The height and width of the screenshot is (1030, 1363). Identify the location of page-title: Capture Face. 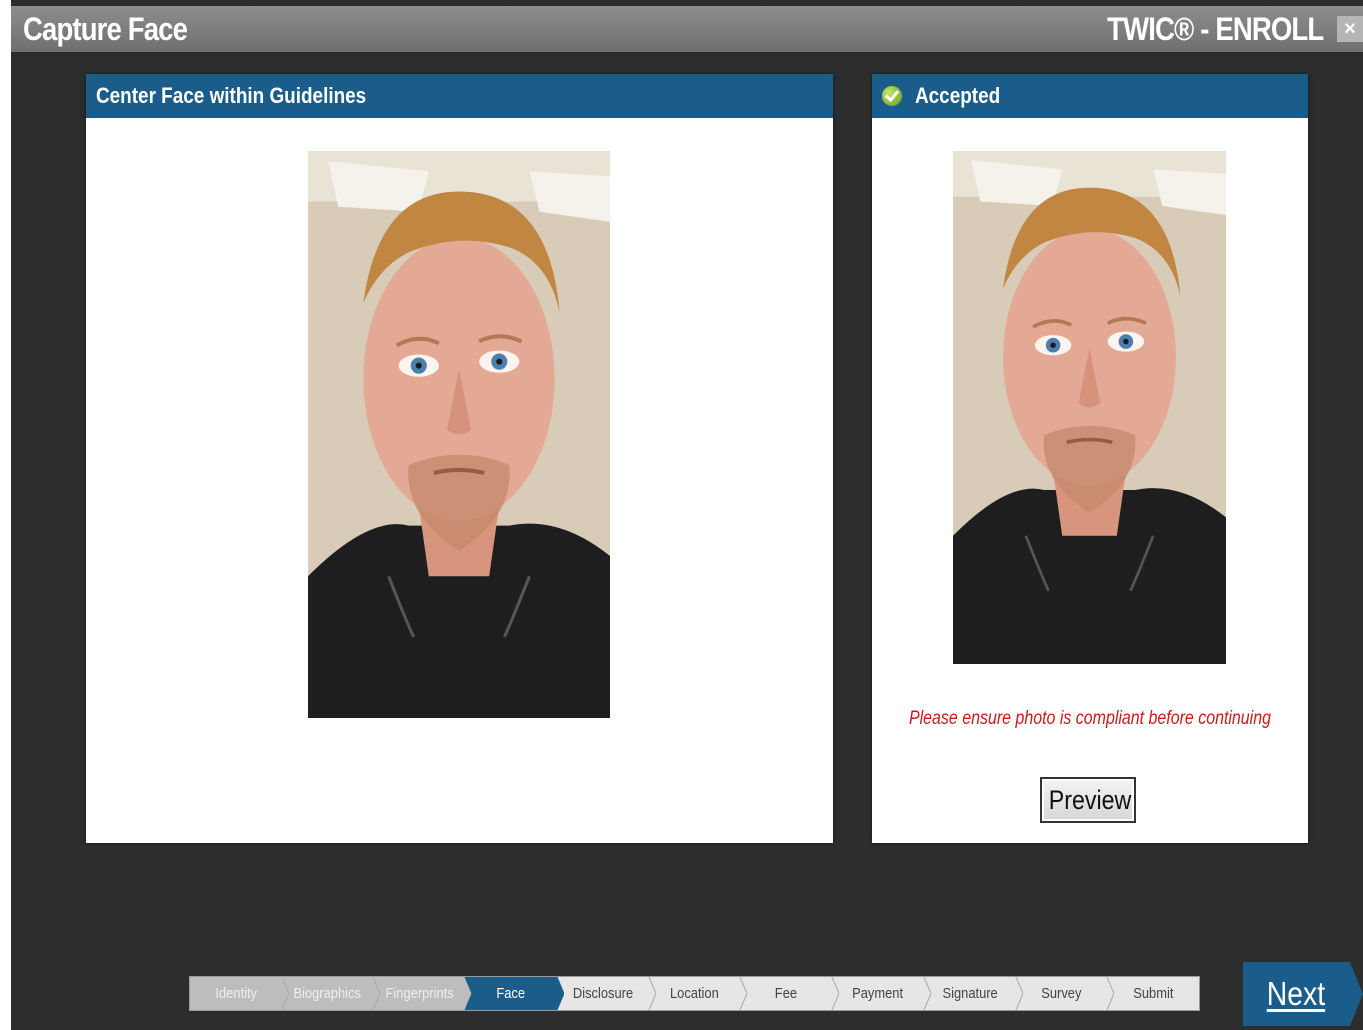
(105, 29).